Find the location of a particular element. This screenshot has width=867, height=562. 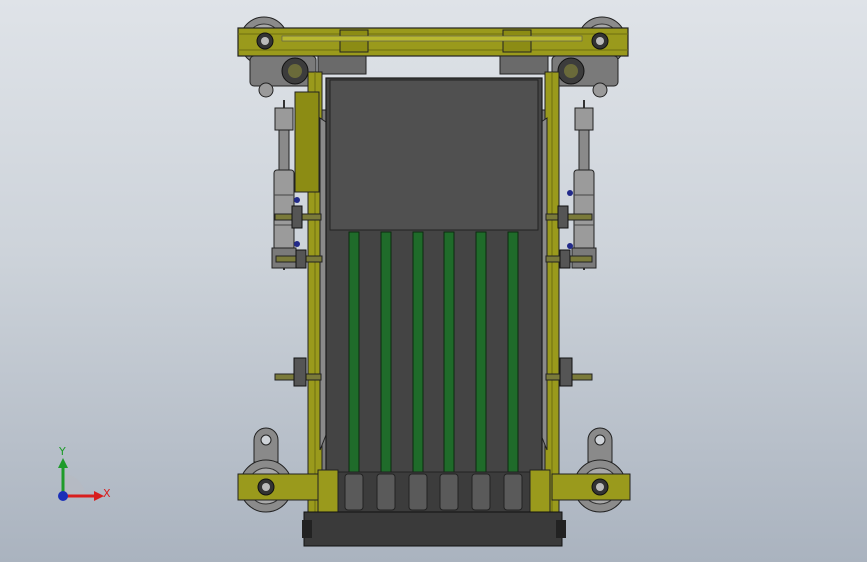

bottom-right-lifting-eye is located at coordinates (600, 445).